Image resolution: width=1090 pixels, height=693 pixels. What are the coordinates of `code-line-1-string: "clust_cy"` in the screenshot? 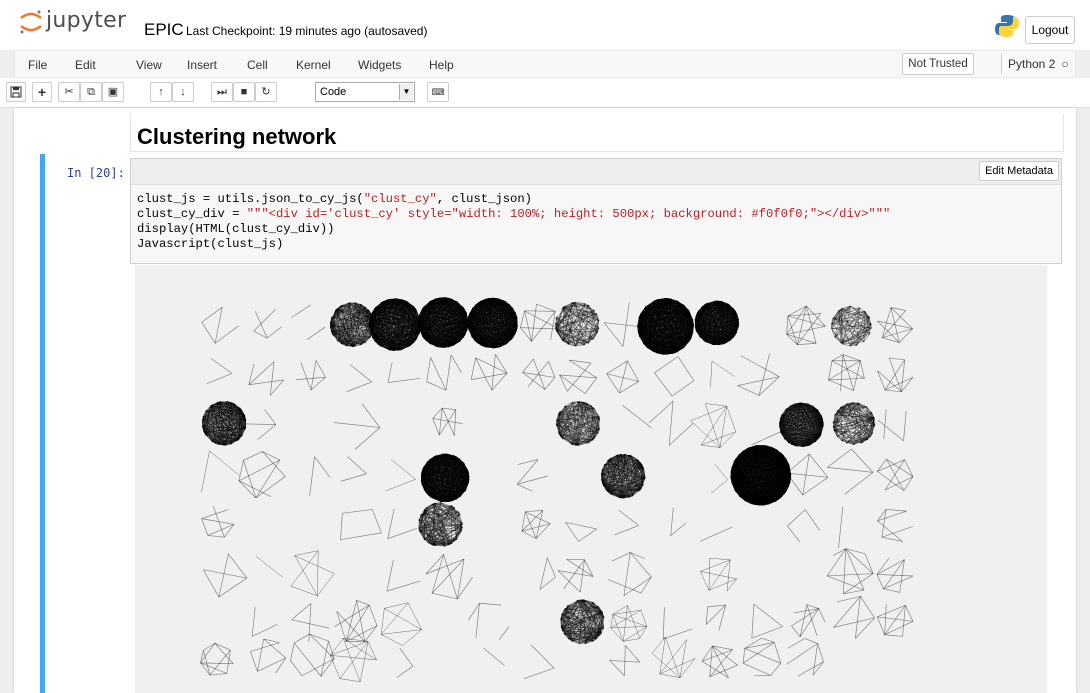 It's located at (400, 199).